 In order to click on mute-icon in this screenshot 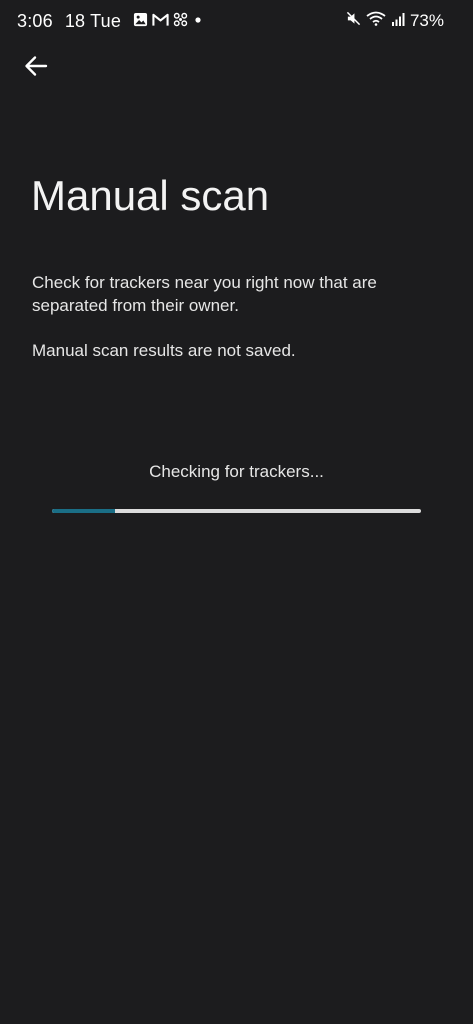, I will do `click(353, 21)`.